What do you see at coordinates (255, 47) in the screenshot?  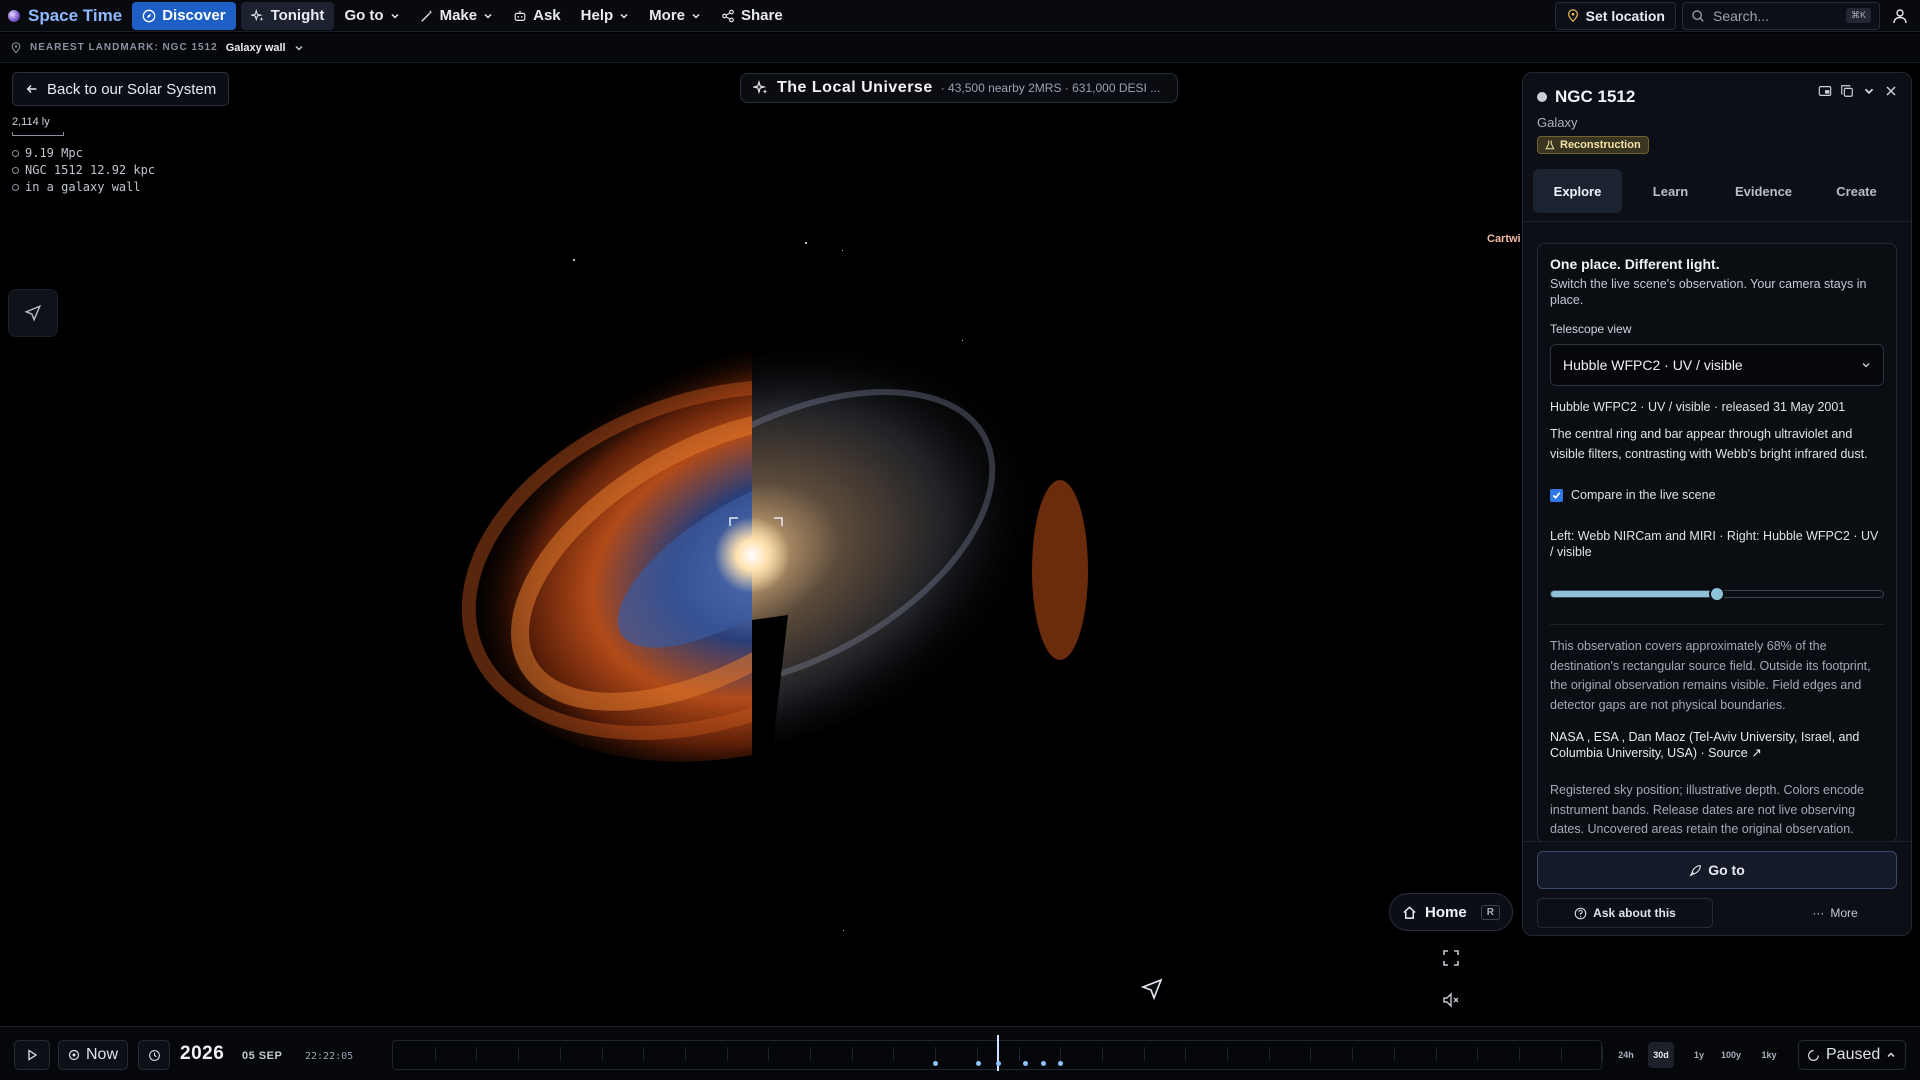 I see `landmark-value: Galaxy wall` at bounding box center [255, 47].